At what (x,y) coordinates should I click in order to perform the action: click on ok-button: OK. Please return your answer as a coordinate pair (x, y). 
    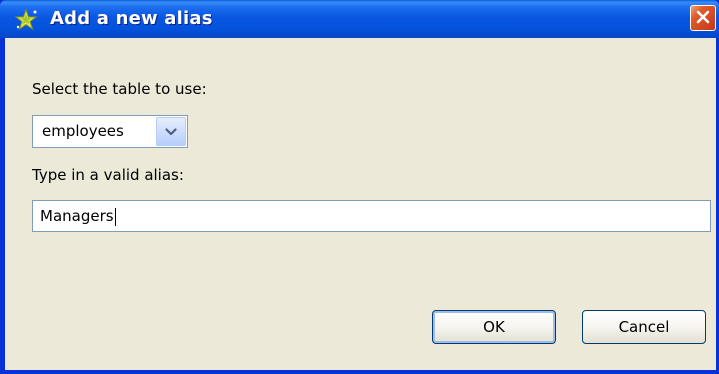
    Looking at the image, I should click on (494, 327).